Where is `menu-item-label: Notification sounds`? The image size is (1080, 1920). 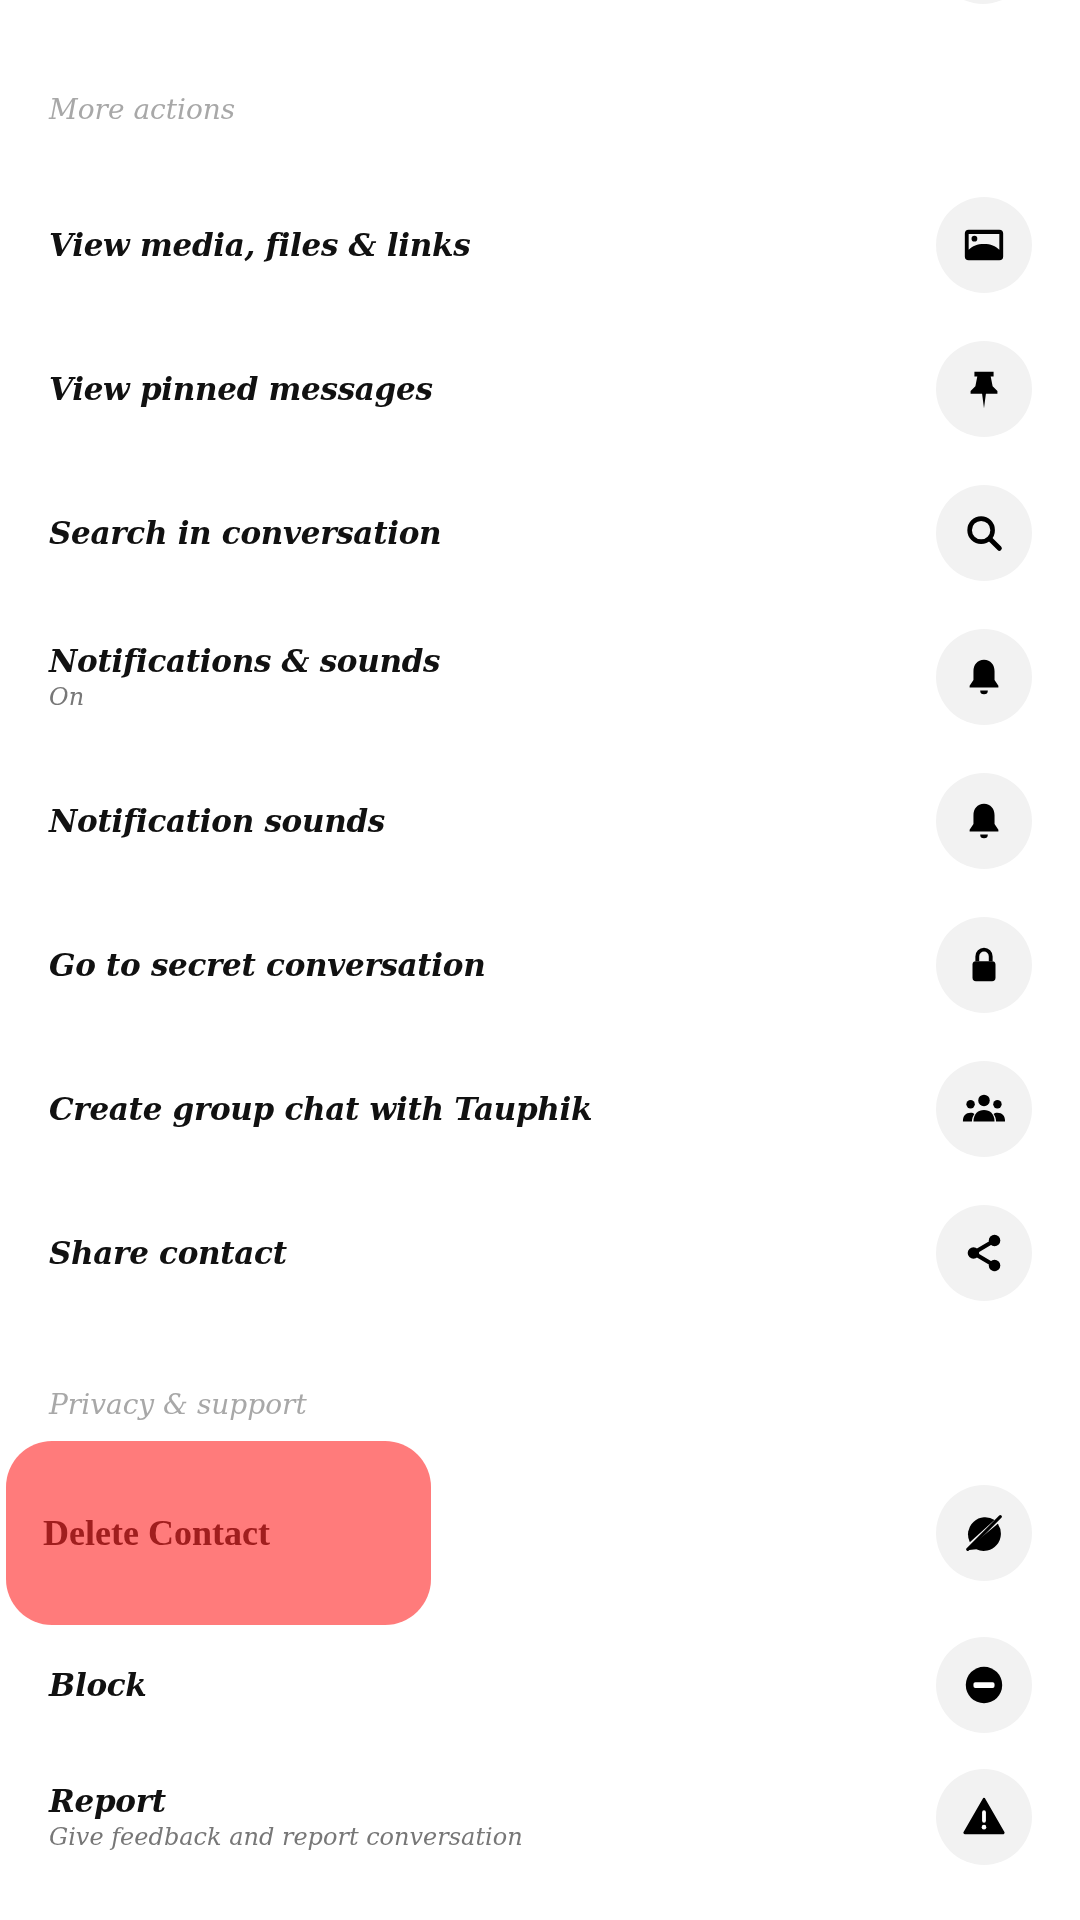
menu-item-label: Notification sounds is located at coordinates (217, 821).